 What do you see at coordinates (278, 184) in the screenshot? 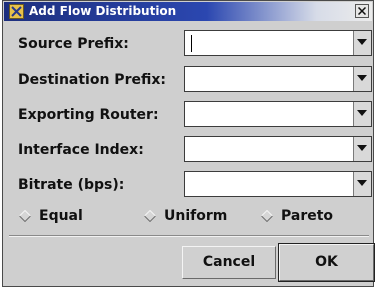
I see `bitrate-combobox` at bounding box center [278, 184].